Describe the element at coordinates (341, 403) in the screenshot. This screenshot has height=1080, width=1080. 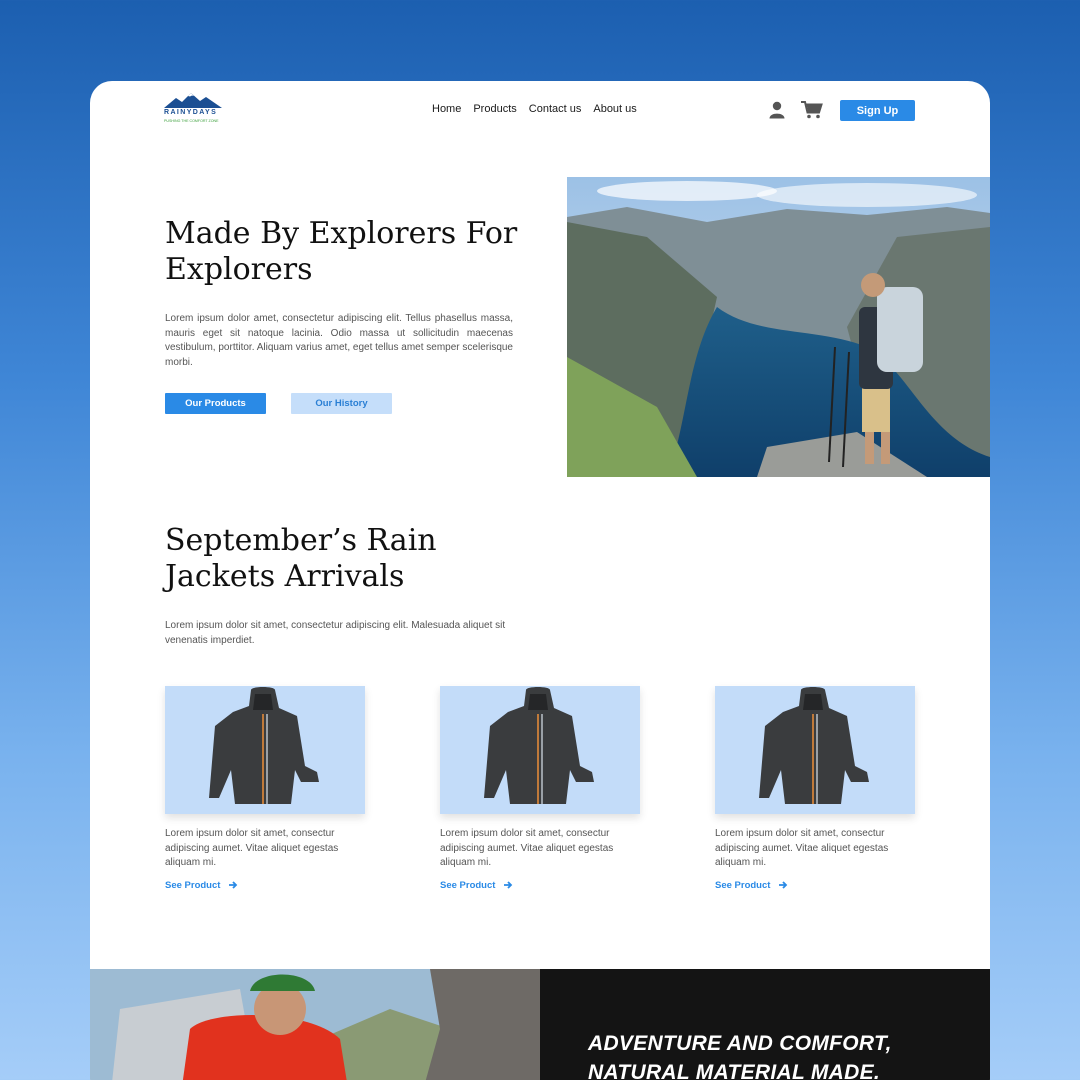
I see `our-history-button: Our History` at that location.